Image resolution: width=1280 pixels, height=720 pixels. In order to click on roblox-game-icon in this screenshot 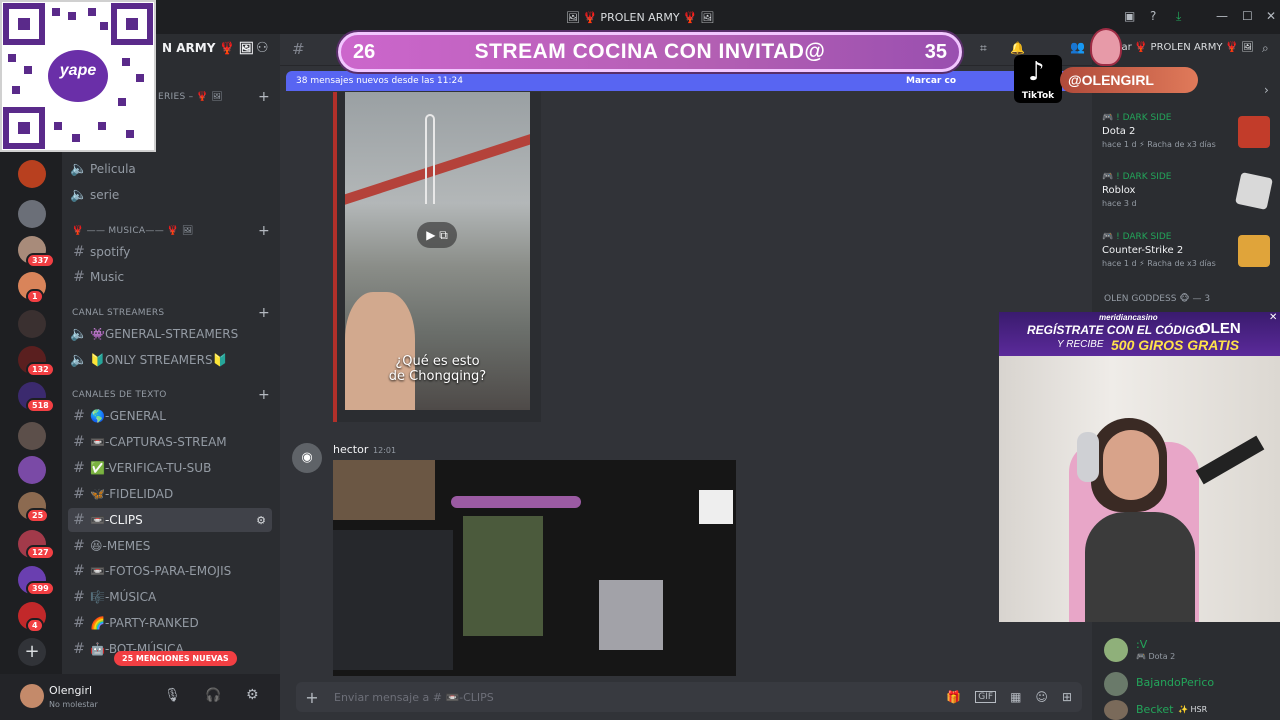, I will do `click(1254, 191)`.